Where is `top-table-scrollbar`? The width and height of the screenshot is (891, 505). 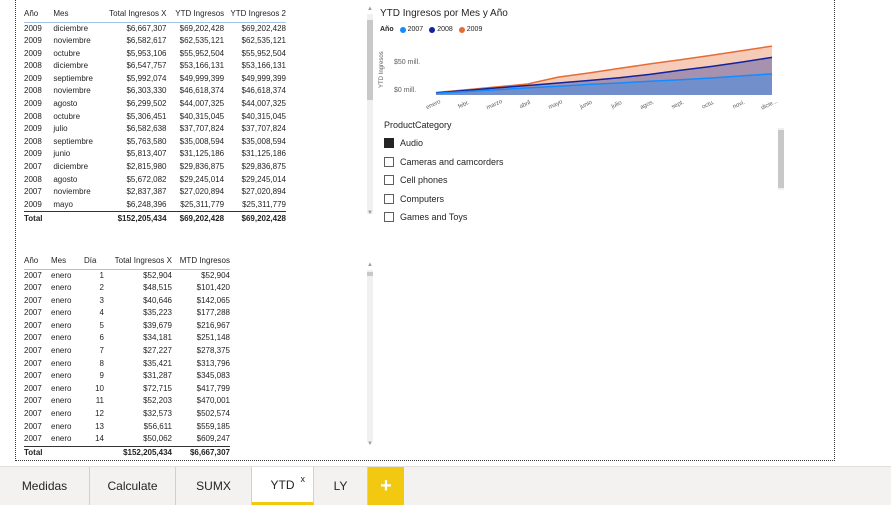 top-table-scrollbar is located at coordinates (370, 114).